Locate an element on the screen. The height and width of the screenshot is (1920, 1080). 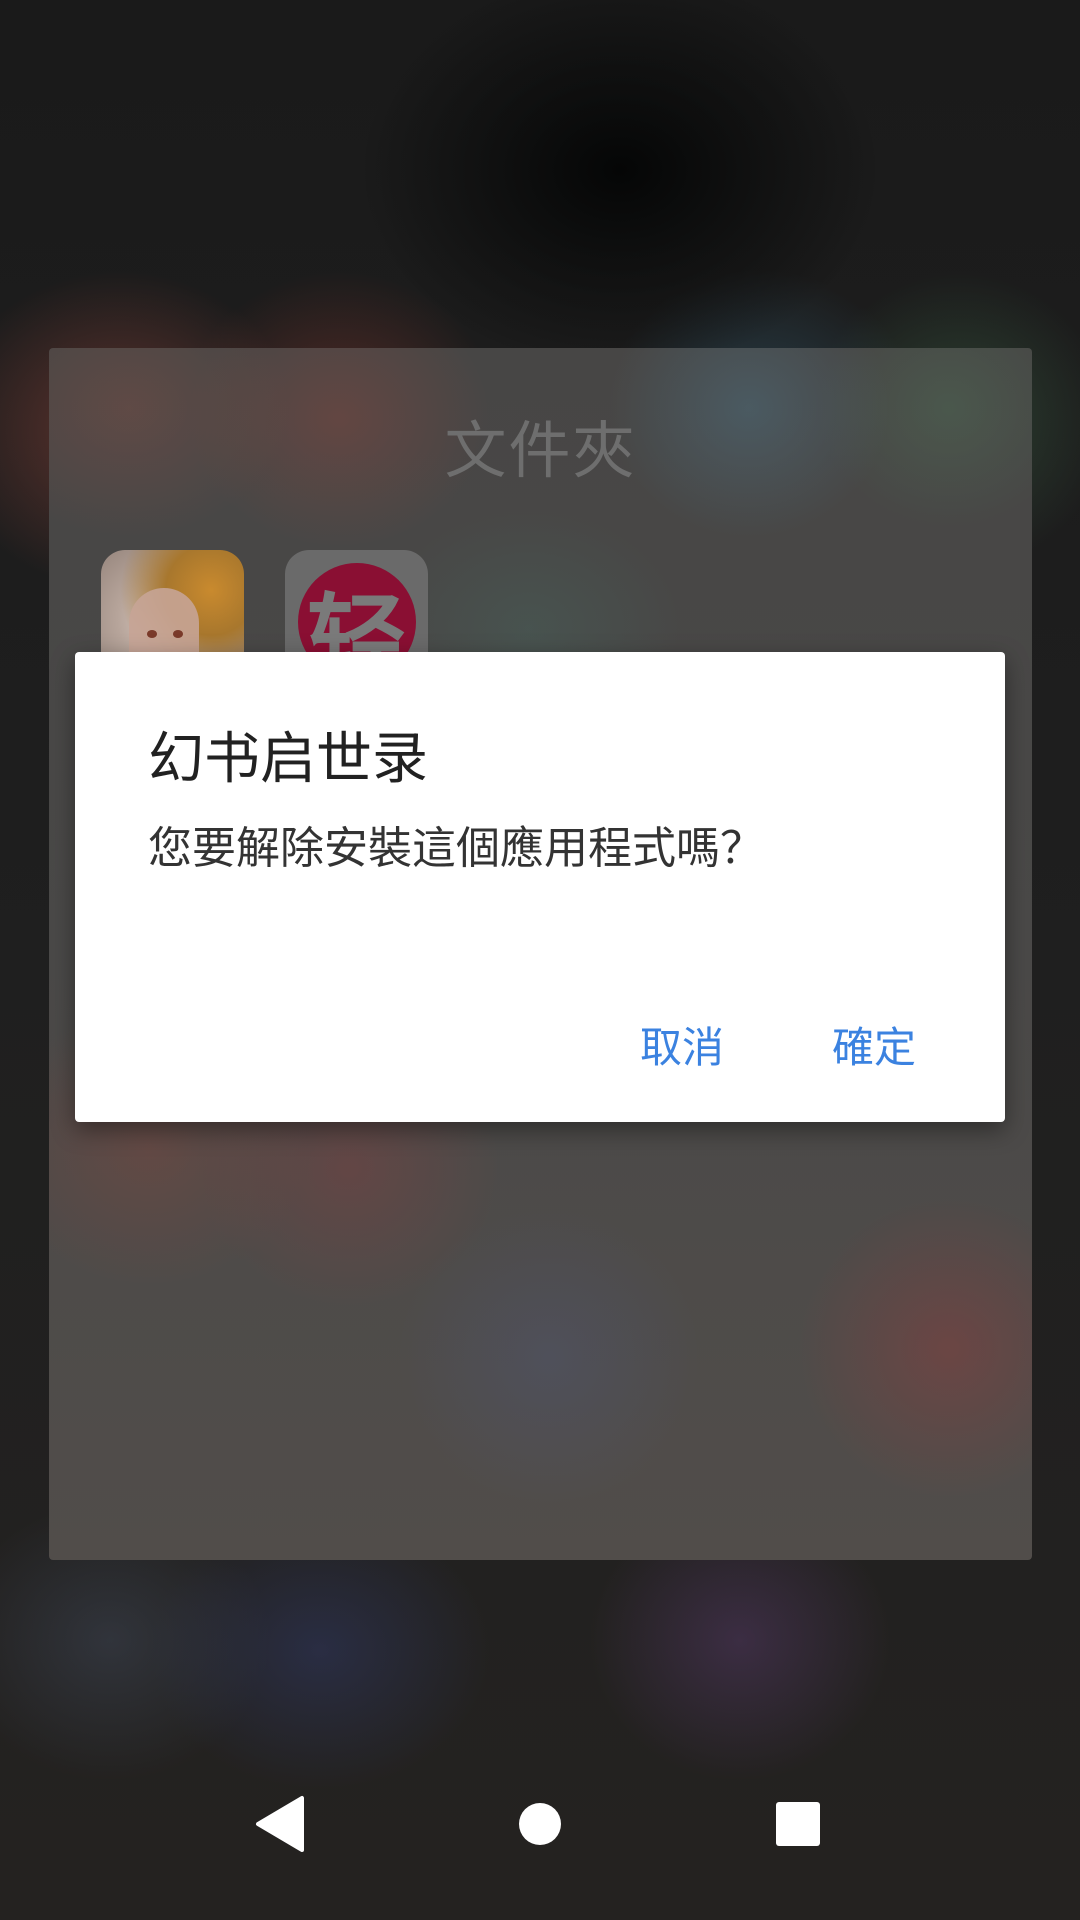
recents-square-icon is located at coordinates (798, 1824).